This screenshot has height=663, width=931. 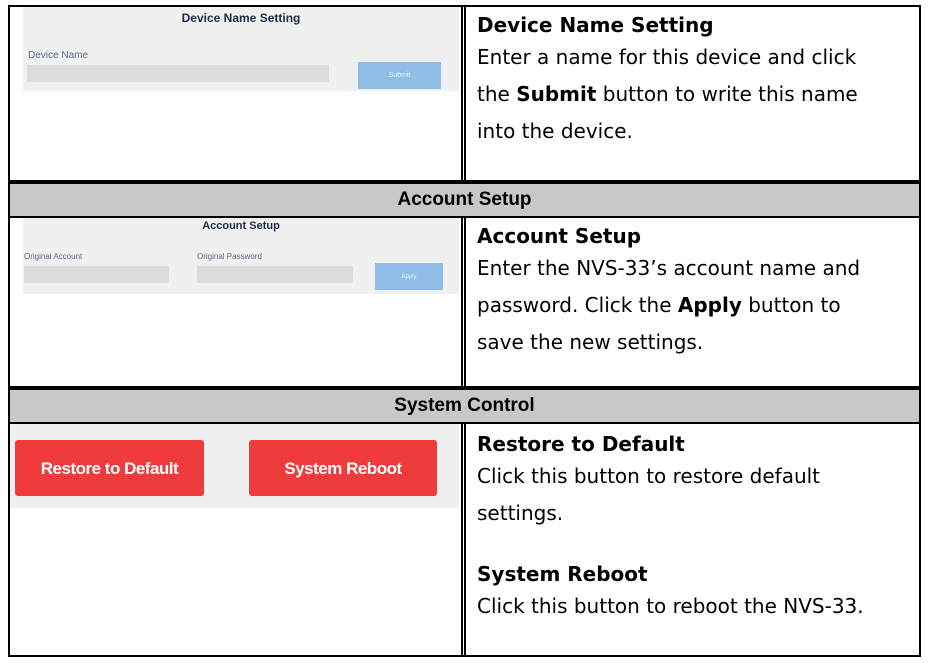 What do you see at coordinates (670, 606) in the screenshot?
I see `desc-line: Click this button to reboot the NVS-33.` at bounding box center [670, 606].